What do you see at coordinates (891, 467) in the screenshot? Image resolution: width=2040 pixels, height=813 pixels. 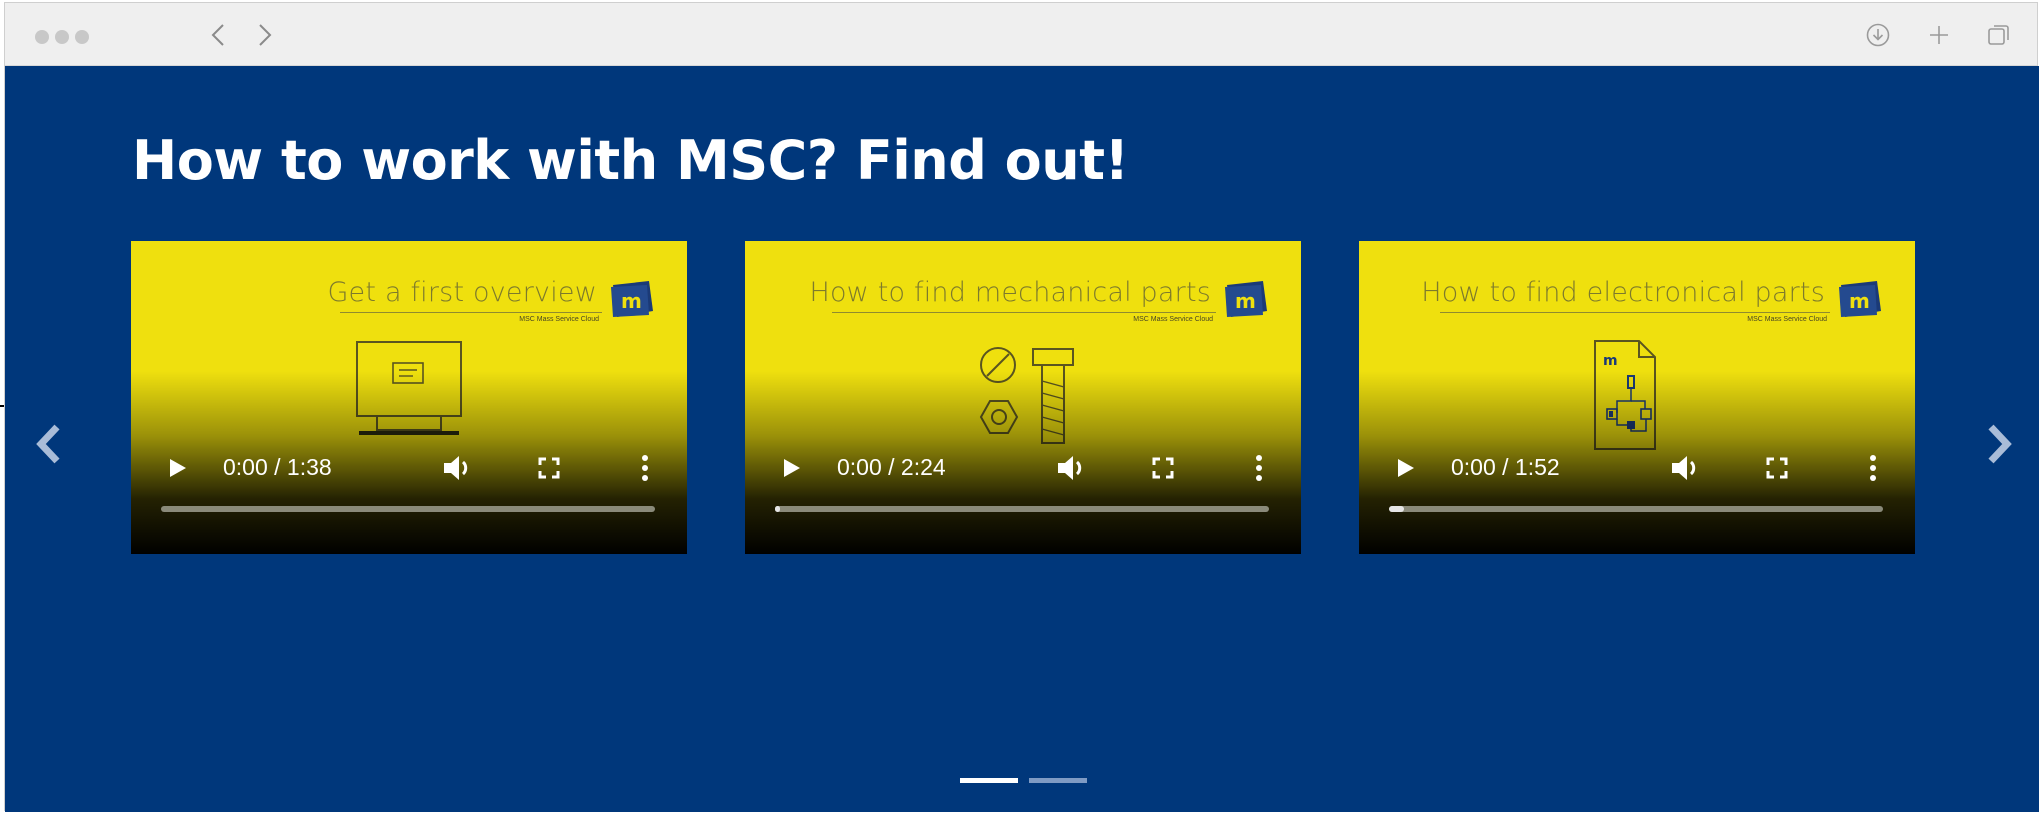 I see `video-time: 0:00 / 2:24` at bounding box center [891, 467].